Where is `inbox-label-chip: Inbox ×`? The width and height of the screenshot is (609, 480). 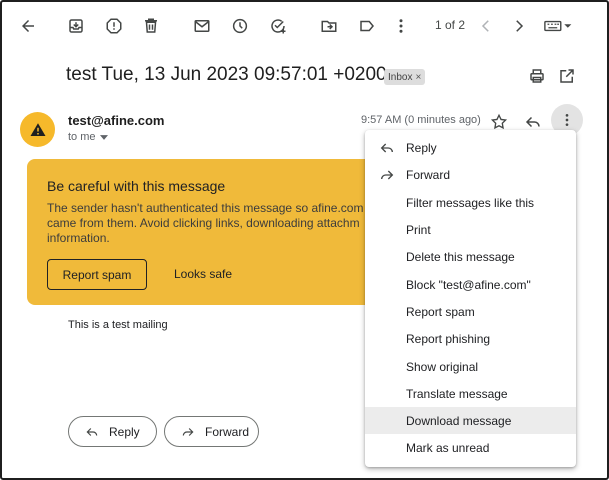
inbox-label-chip: Inbox × is located at coordinates (405, 77).